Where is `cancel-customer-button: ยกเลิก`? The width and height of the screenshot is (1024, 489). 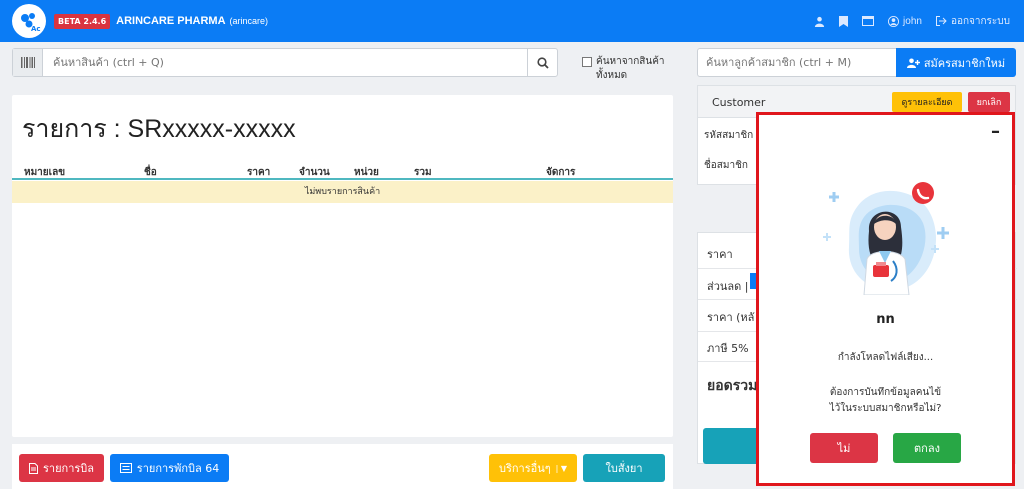 cancel-customer-button: ยกเลิก is located at coordinates (989, 102).